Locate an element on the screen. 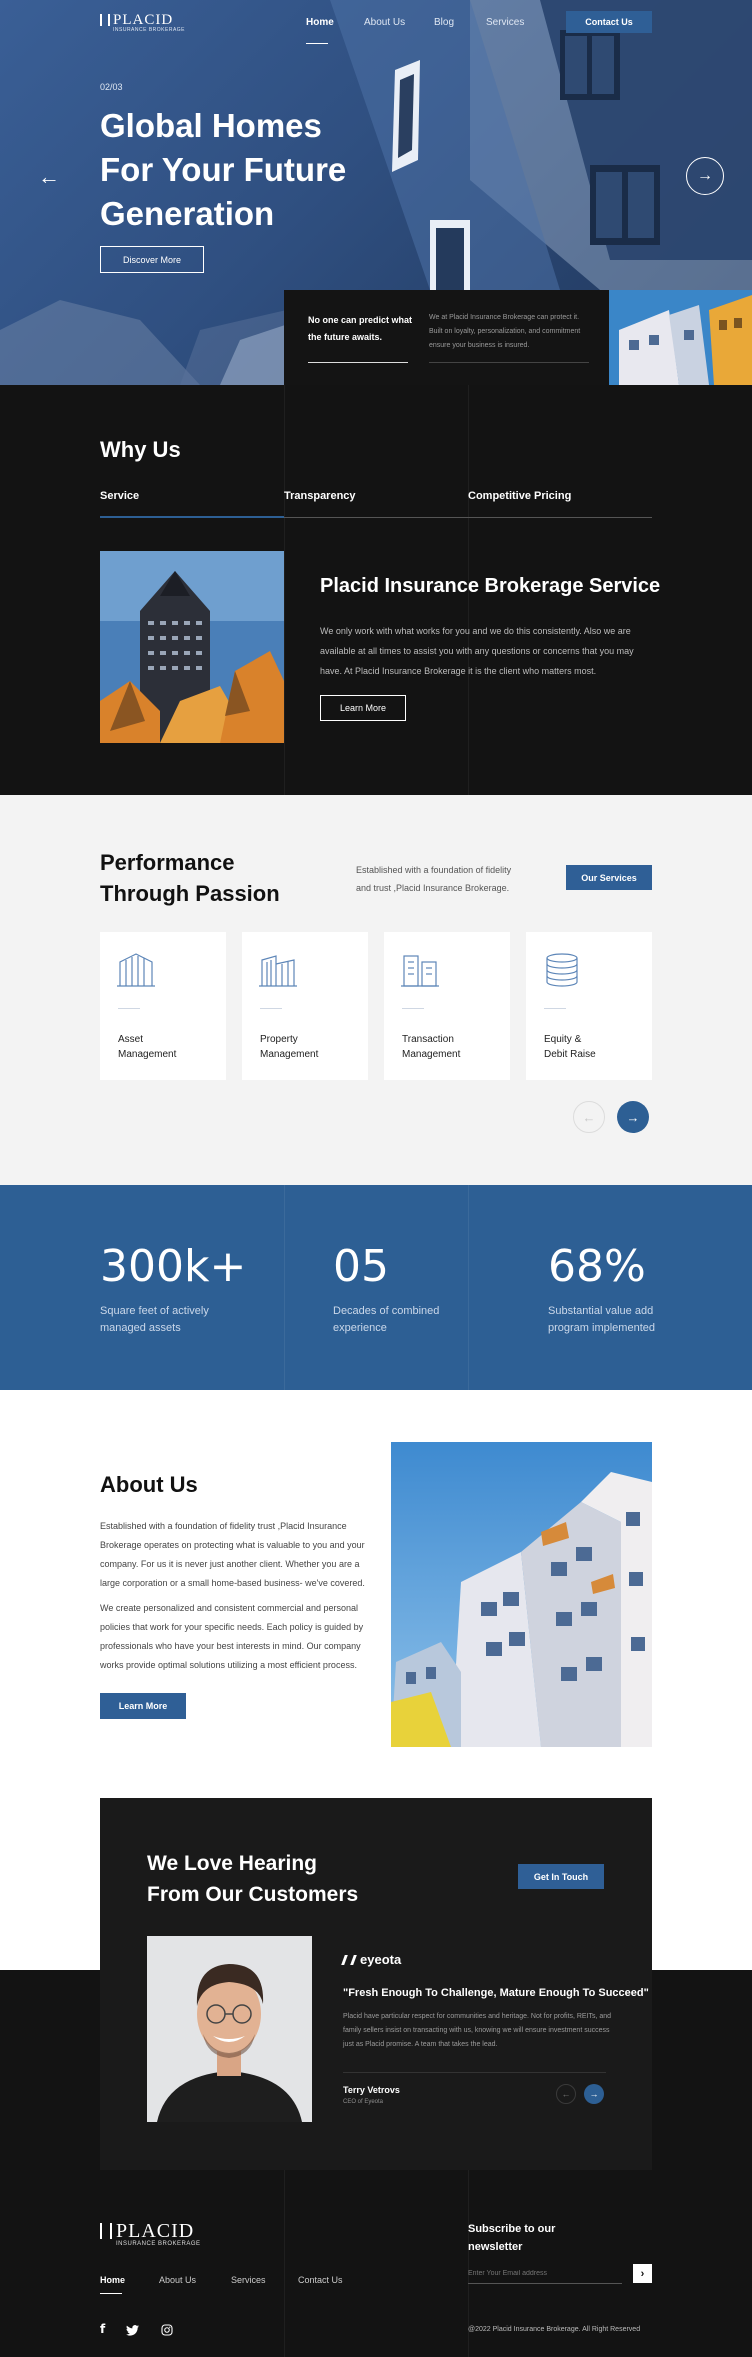  footer-link-home: Home is located at coordinates (112, 2280).